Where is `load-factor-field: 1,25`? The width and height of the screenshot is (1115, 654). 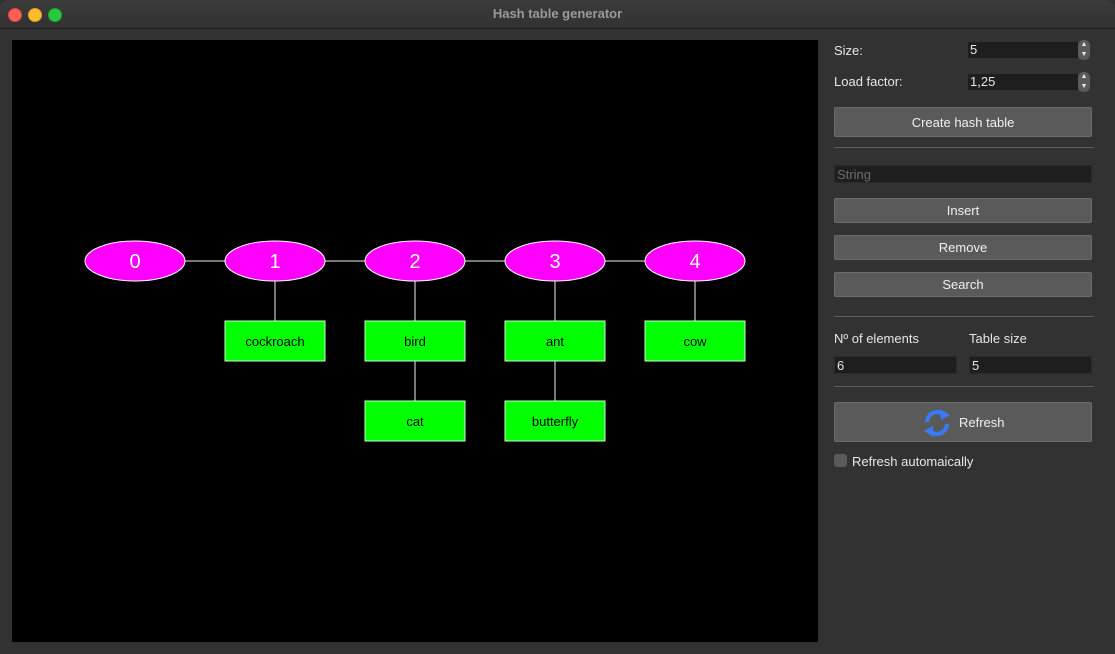 load-factor-field: 1,25 is located at coordinates (1023, 82).